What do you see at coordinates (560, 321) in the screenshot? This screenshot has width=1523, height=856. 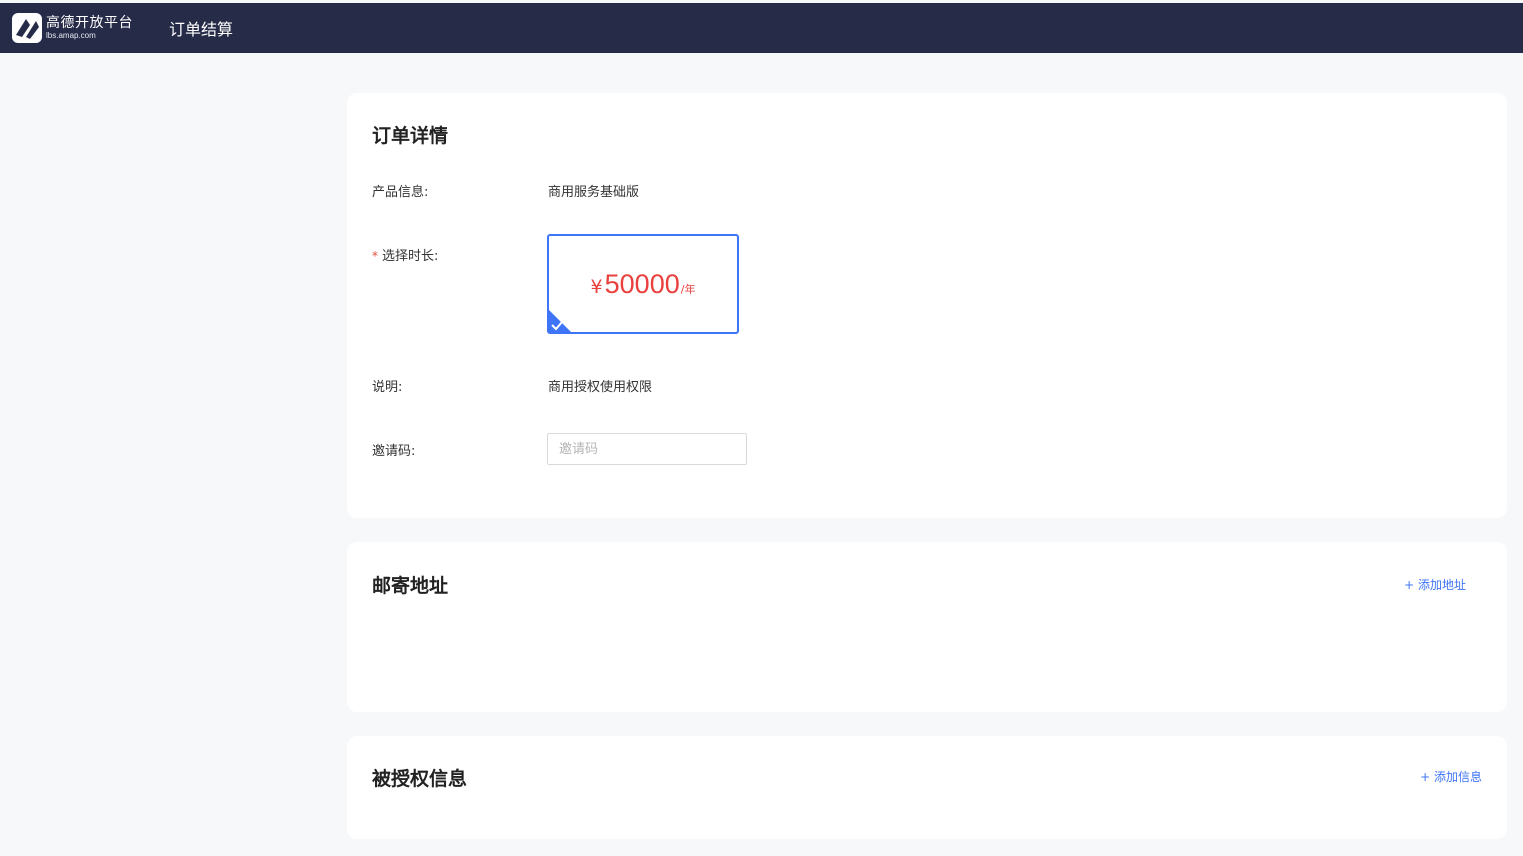 I see `selected-check-icon` at bounding box center [560, 321].